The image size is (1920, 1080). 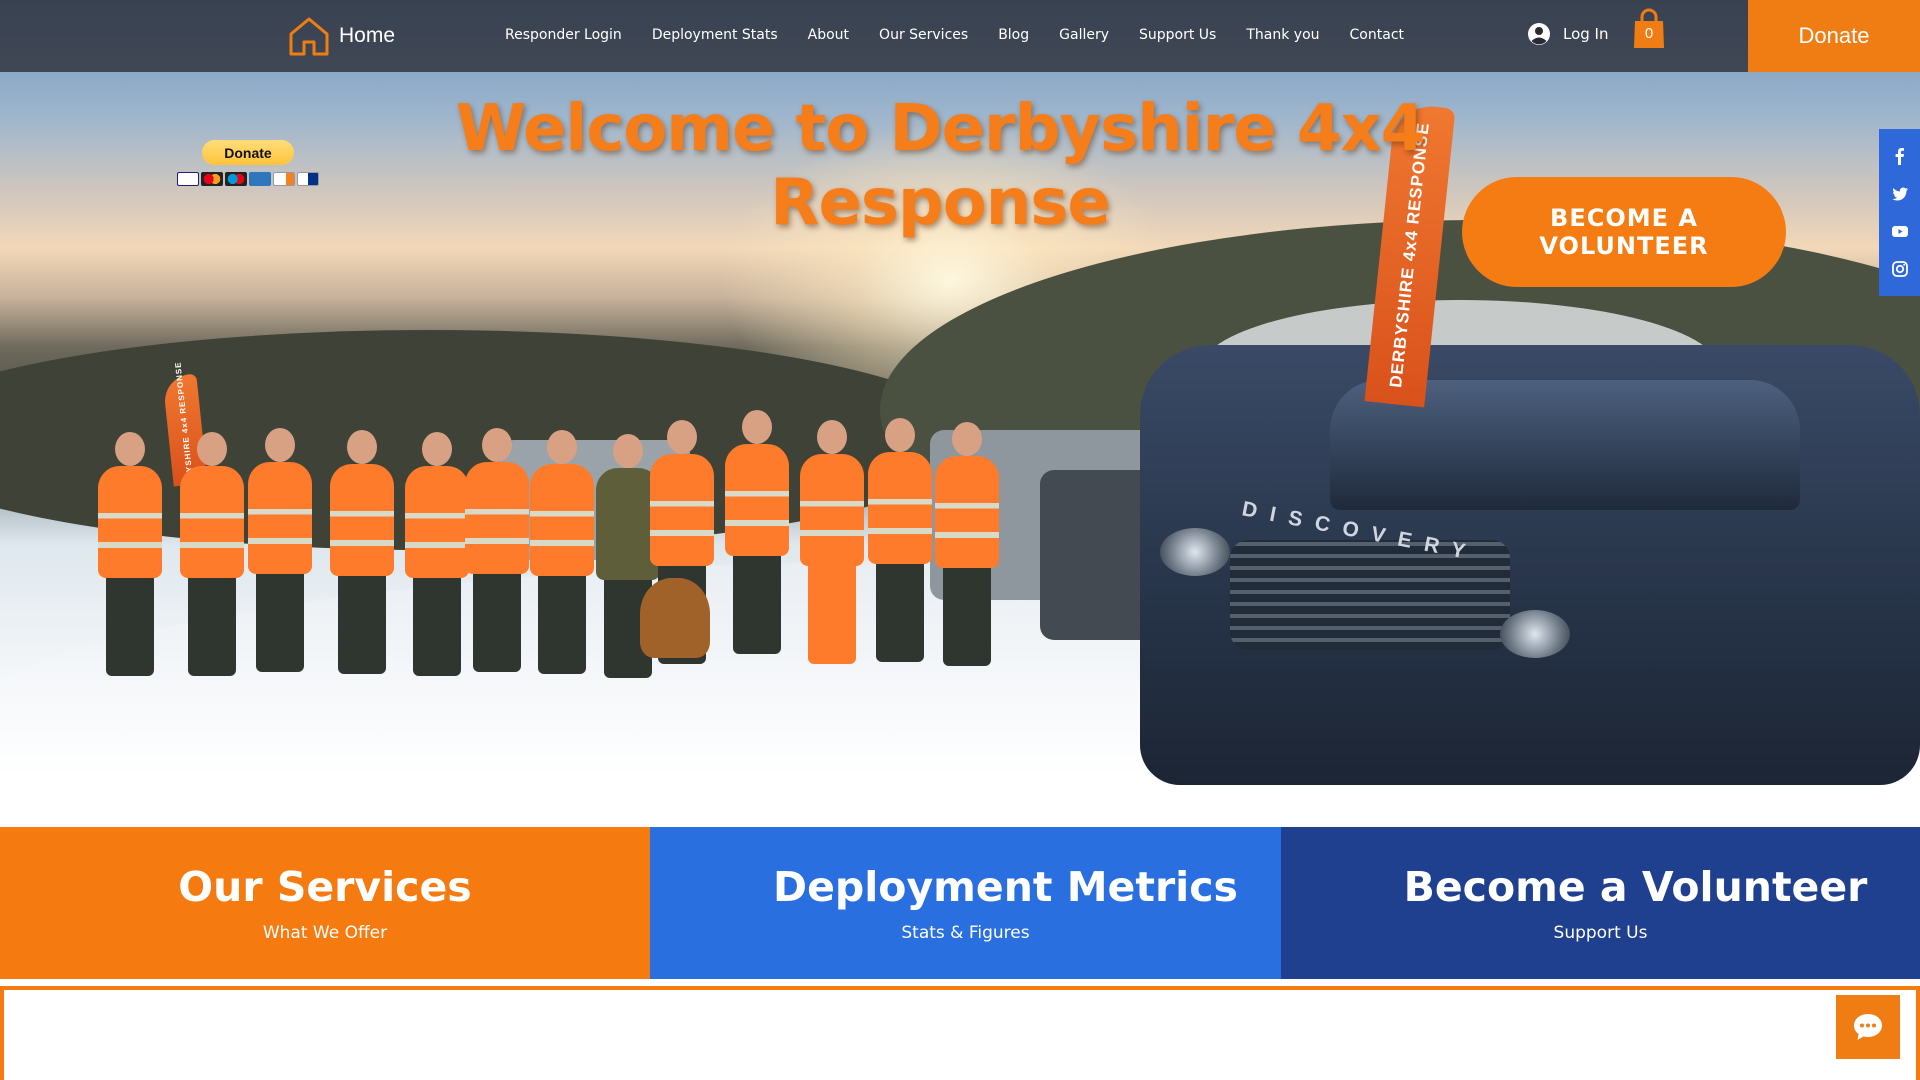 I want to click on twitter-link, so click(x=1900, y=194).